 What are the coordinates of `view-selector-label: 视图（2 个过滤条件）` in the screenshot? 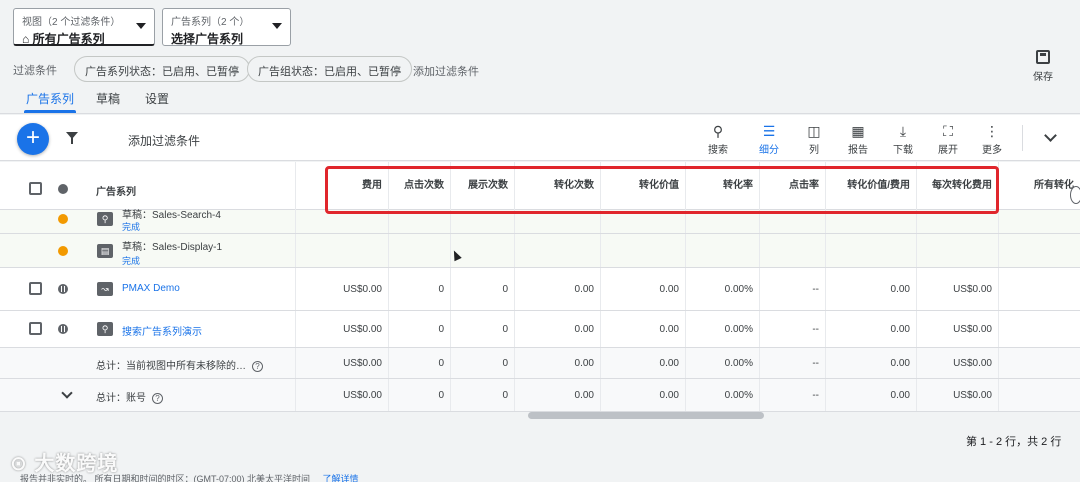 It's located at (71, 22).